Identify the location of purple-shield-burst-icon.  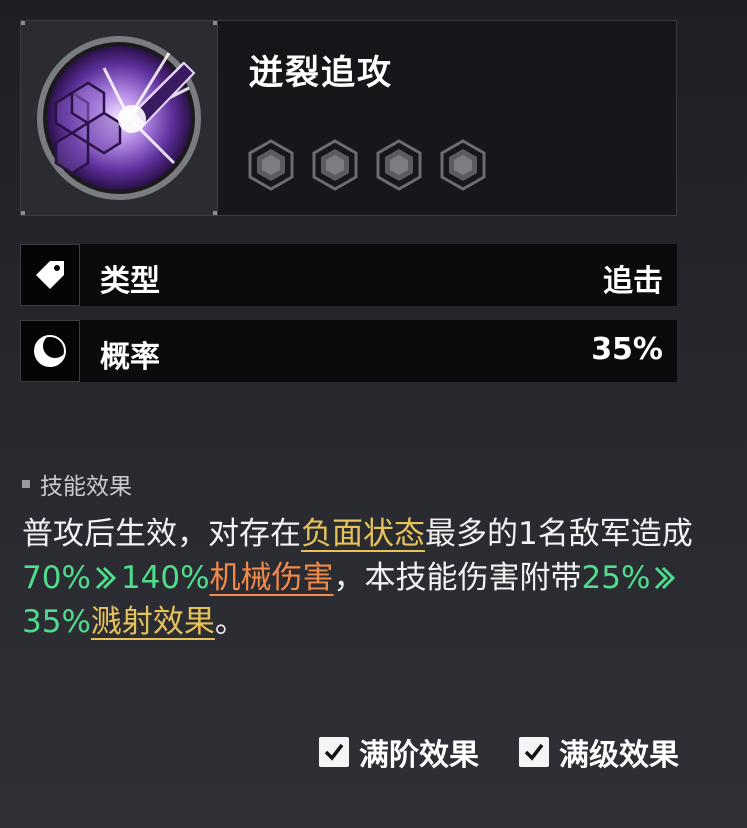
(119, 118).